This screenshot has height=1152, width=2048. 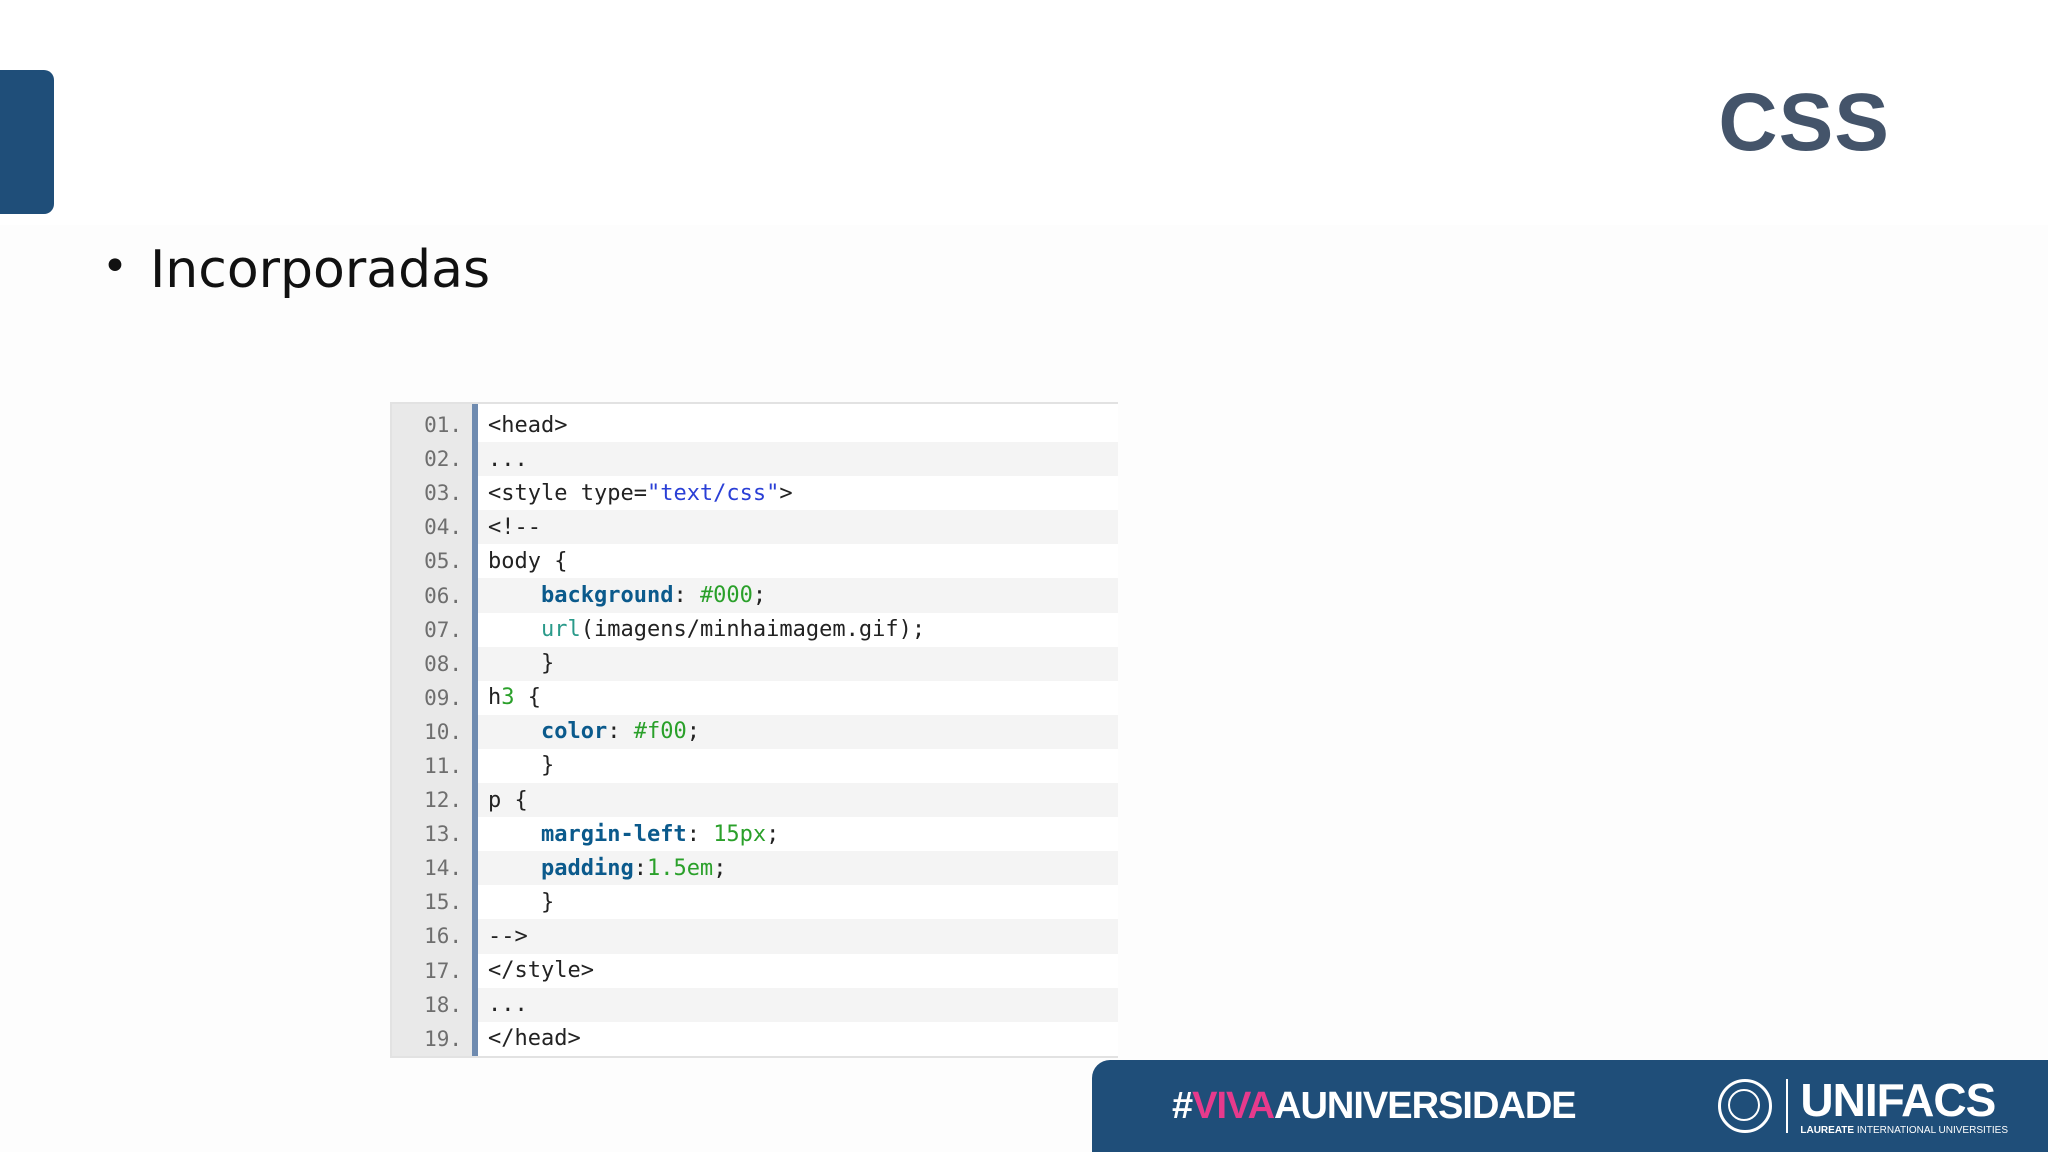 What do you see at coordinates (534, 1039) in the screenshot?
I see `code-token: </head>` at bounding box center [534, 1039].